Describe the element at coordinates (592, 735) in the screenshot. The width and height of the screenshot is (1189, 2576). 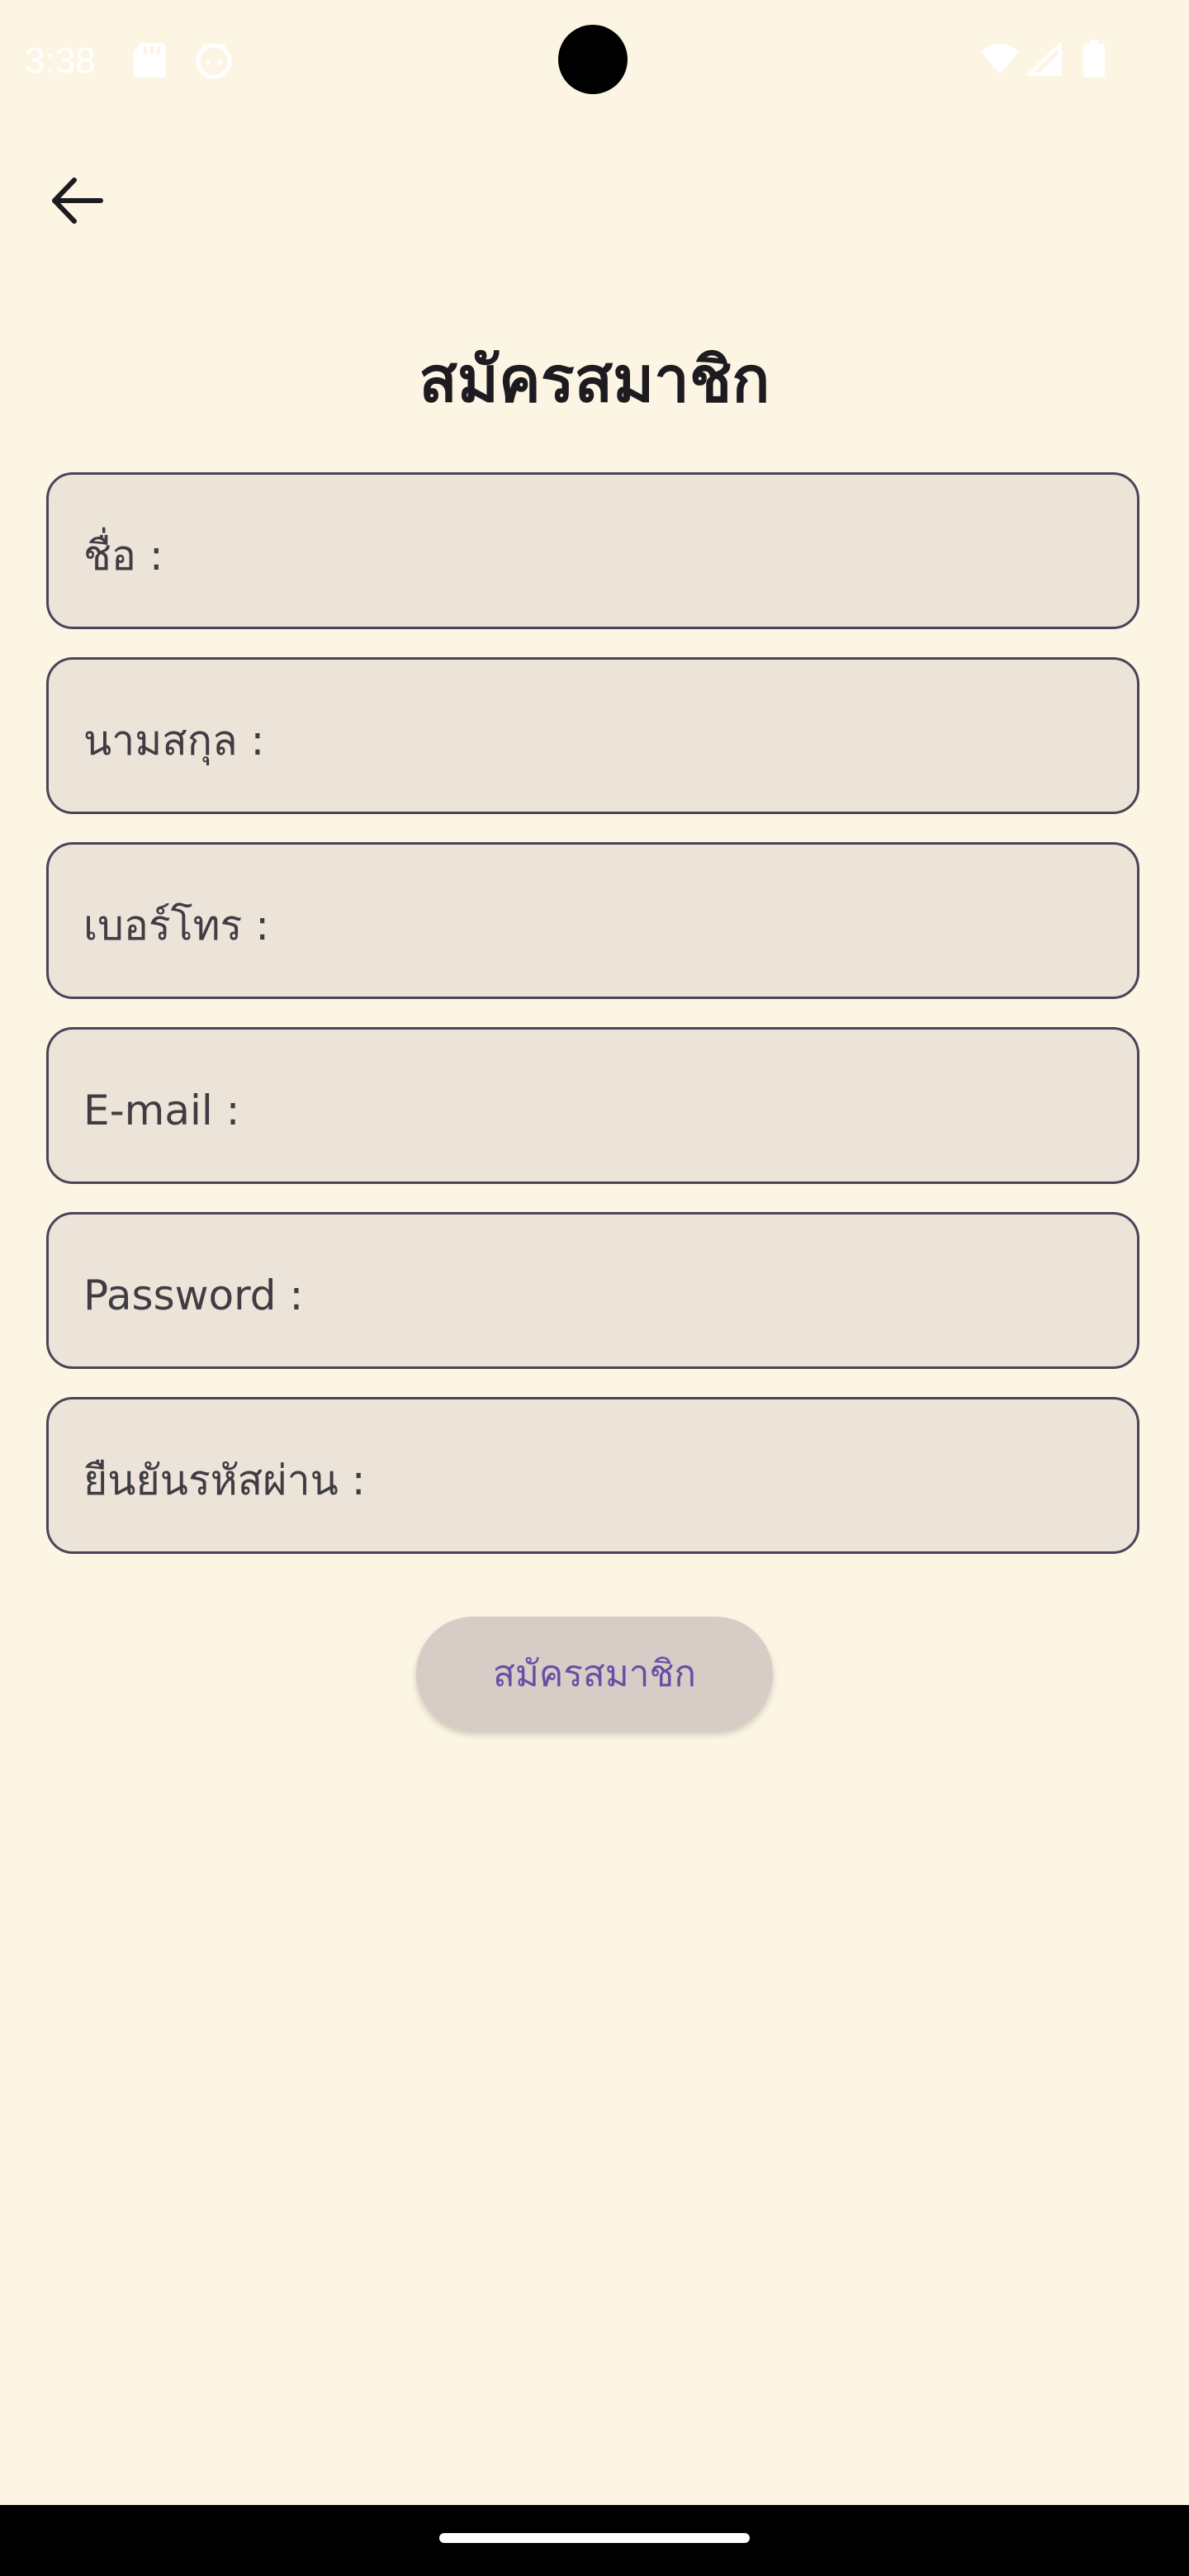
I see `last-name-field: นามสกุล :` at that location.